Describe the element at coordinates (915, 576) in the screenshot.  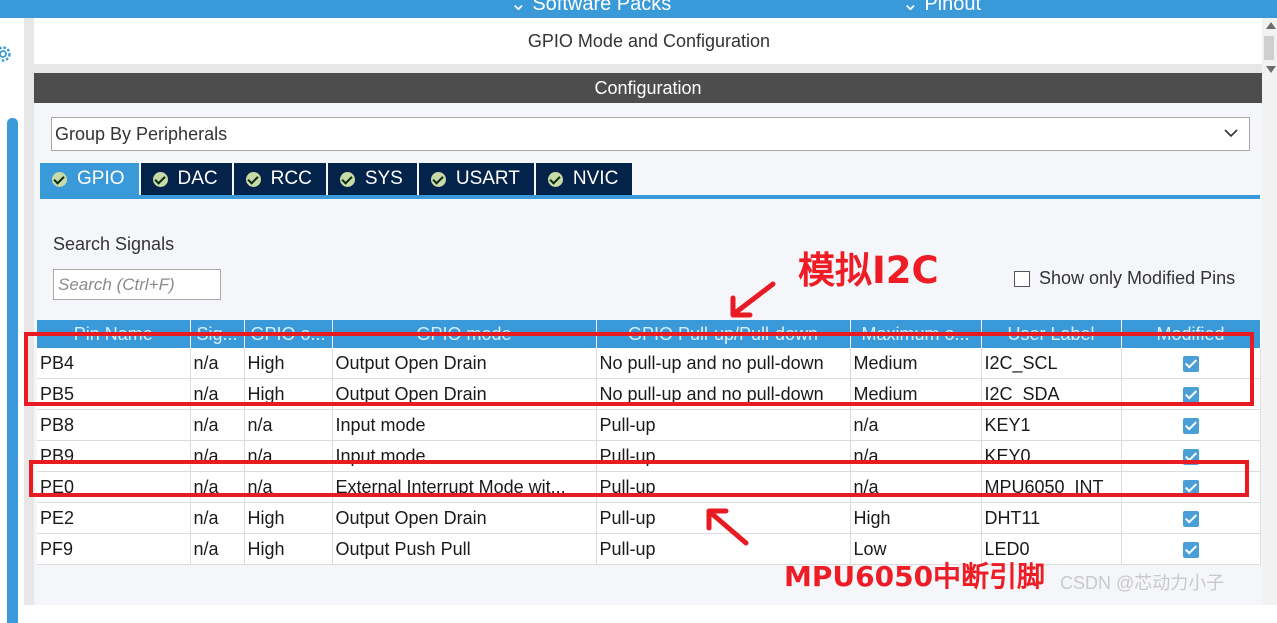
I see `mpu-annotation: MPU6050中断引脚` at that location.